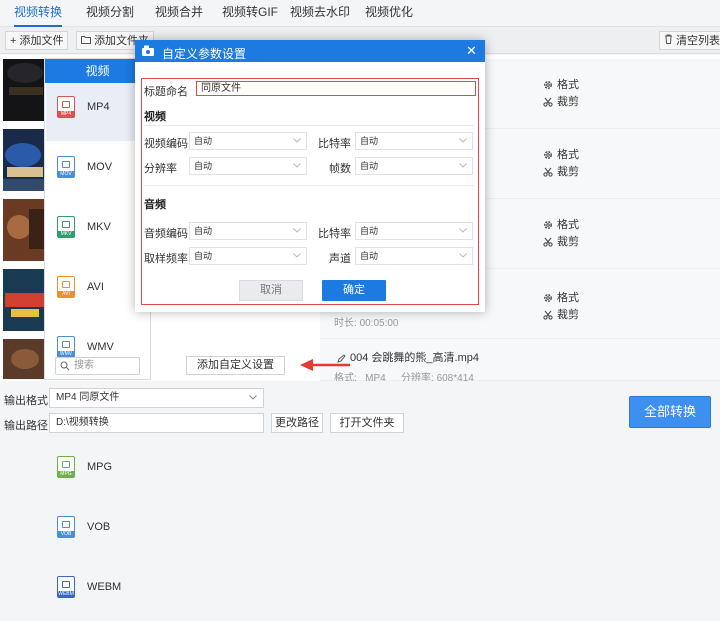 The height and width of the screenshot is (621, 720). Describe the element at coordinates (670, 412) in the screenshot. I see `convert-all-button: 全部转换` at that location.